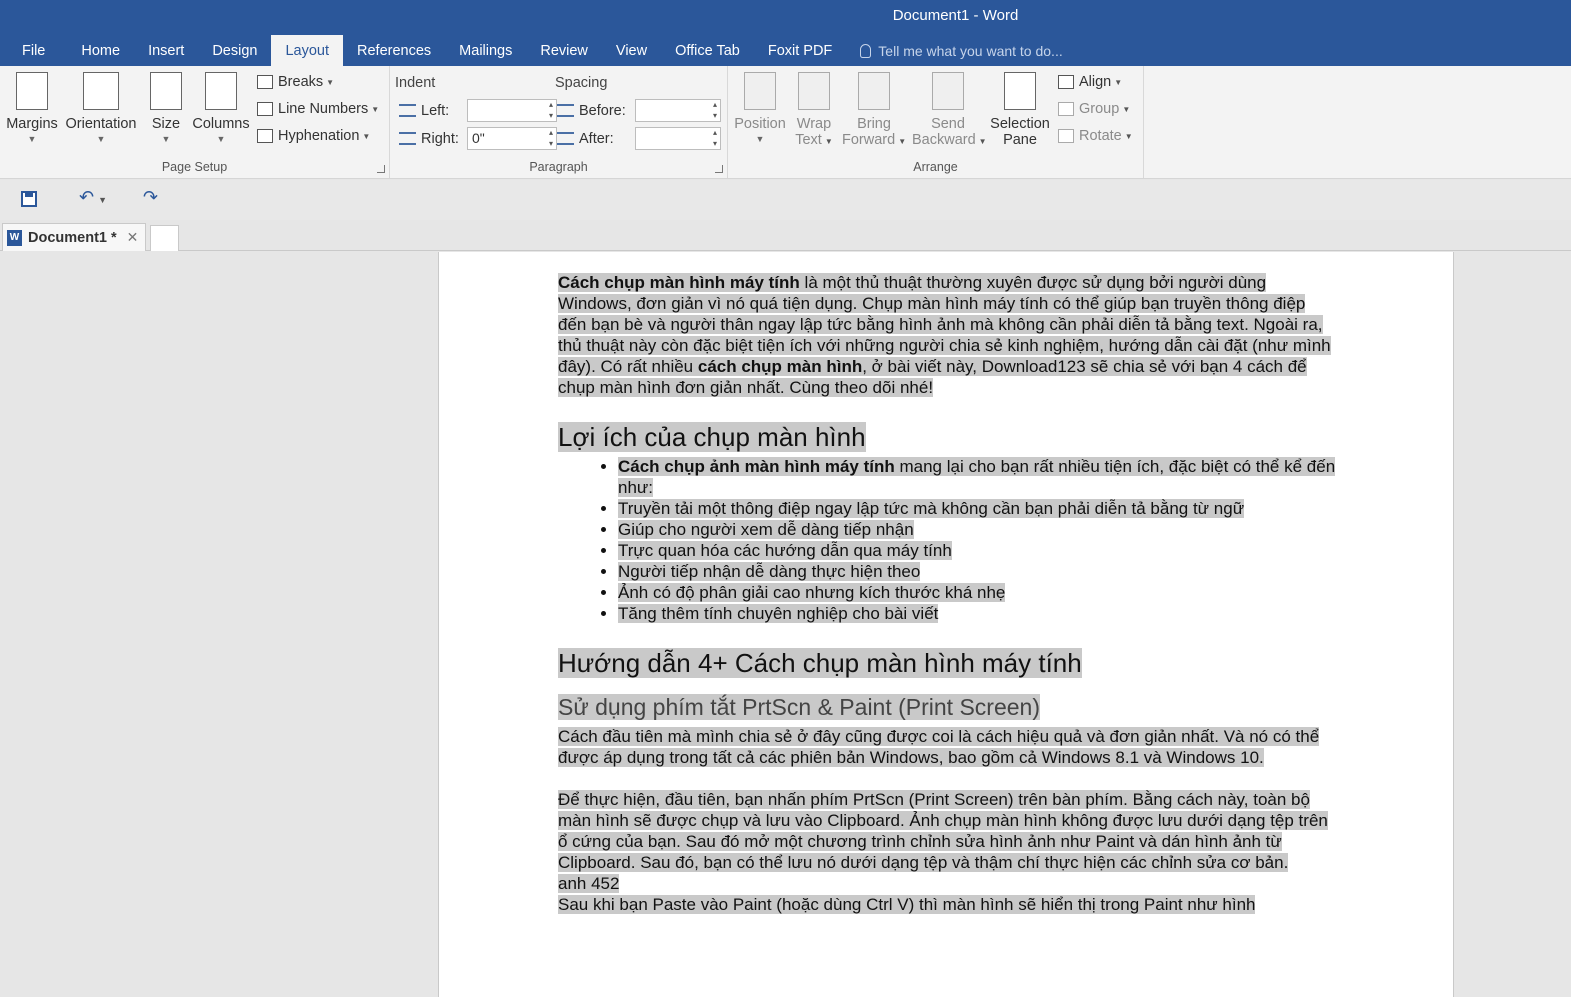 The width and height of the screenshot is (1571, 997). Describe the element at coordinates (1094, 109) in the screenshot. I see `group-button: Group ▼` at that location.